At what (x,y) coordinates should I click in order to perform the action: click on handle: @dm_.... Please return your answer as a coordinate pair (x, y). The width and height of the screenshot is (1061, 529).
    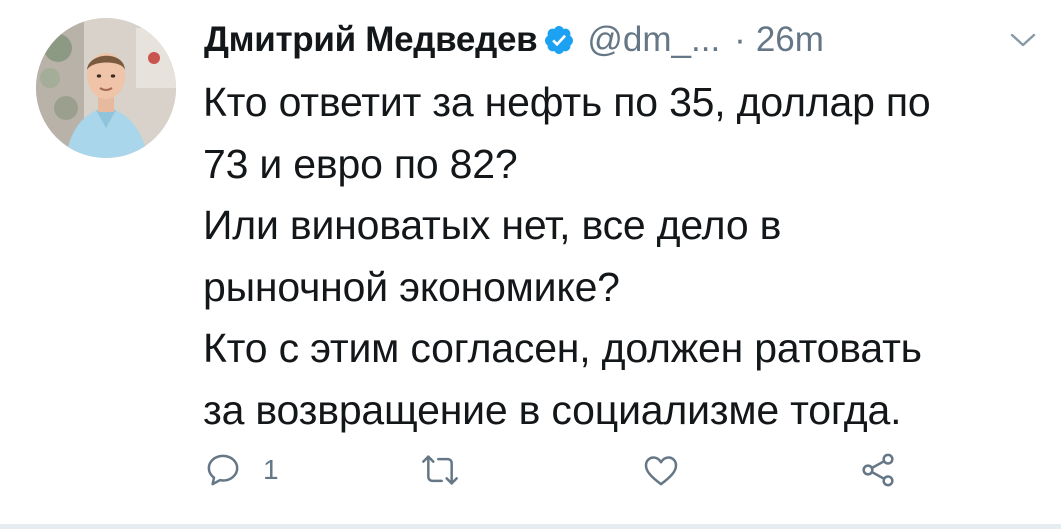
    Looking at the image, I should click on (653, 40).